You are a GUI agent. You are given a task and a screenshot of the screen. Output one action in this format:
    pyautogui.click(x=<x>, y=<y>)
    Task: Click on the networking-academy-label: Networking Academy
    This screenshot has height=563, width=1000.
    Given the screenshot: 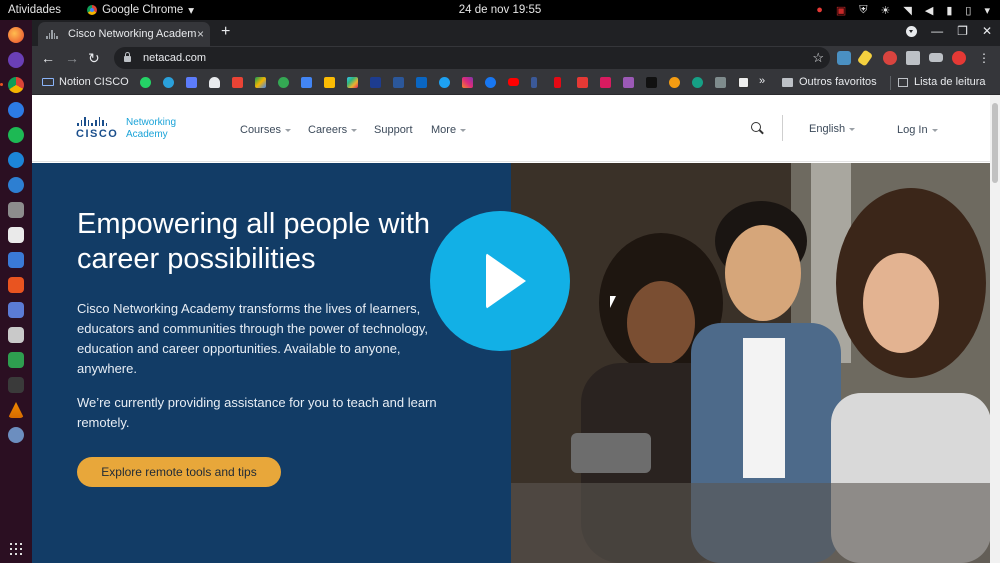 What is the action you would take?
    pyautogui.click(x=151, y=129)
    